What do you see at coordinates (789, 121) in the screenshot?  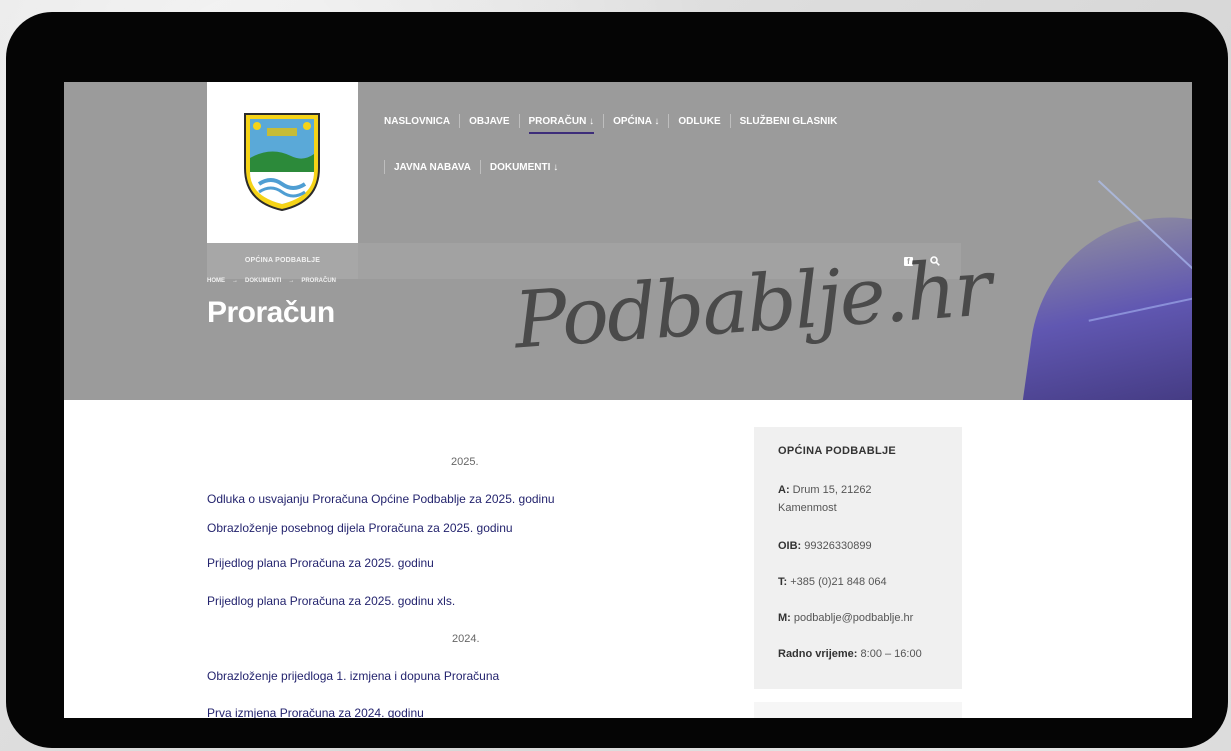 I see `nav-item-sluzbeni-glasnik: SLUŽBENI GLASNIK` at bounding box center [789, 121].